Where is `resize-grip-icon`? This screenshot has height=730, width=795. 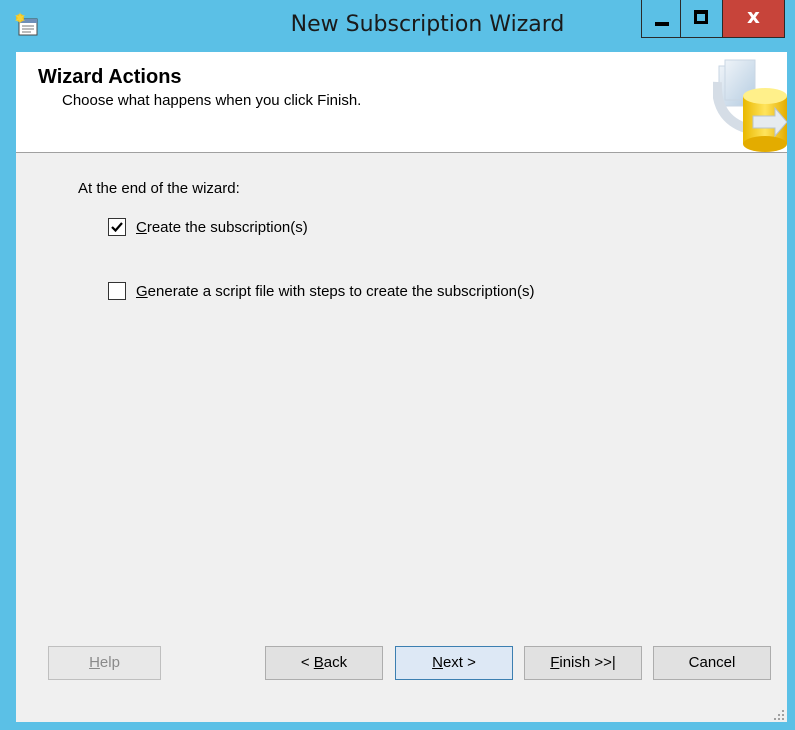 resize-grip-icon is located at coordinates (779, 714).